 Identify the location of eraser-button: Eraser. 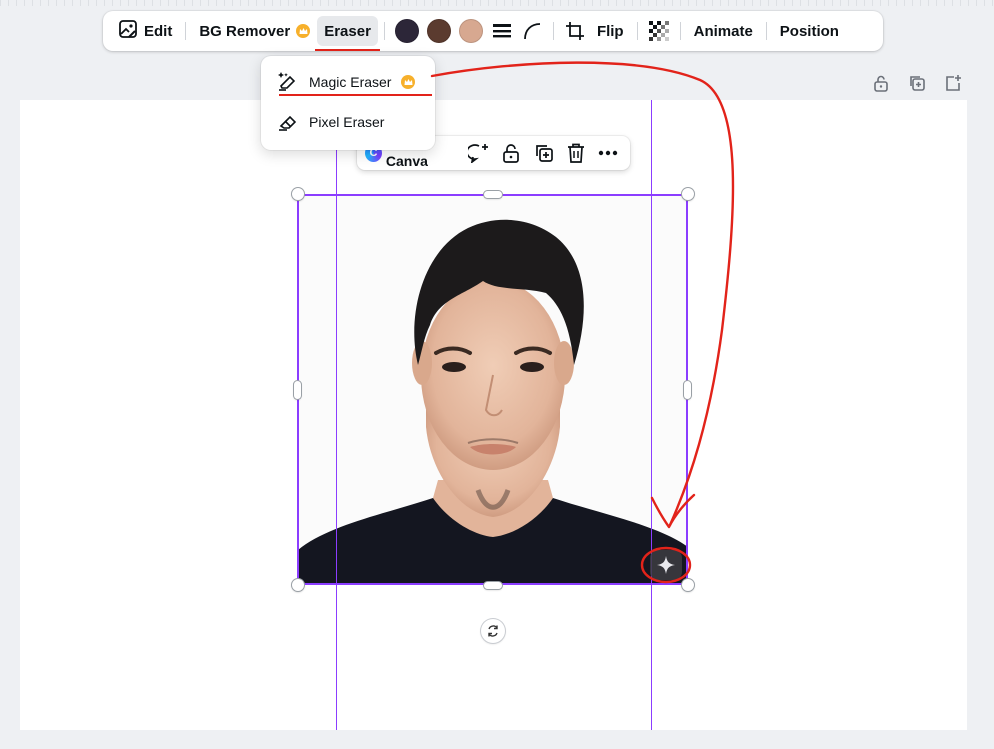
(347, 33).